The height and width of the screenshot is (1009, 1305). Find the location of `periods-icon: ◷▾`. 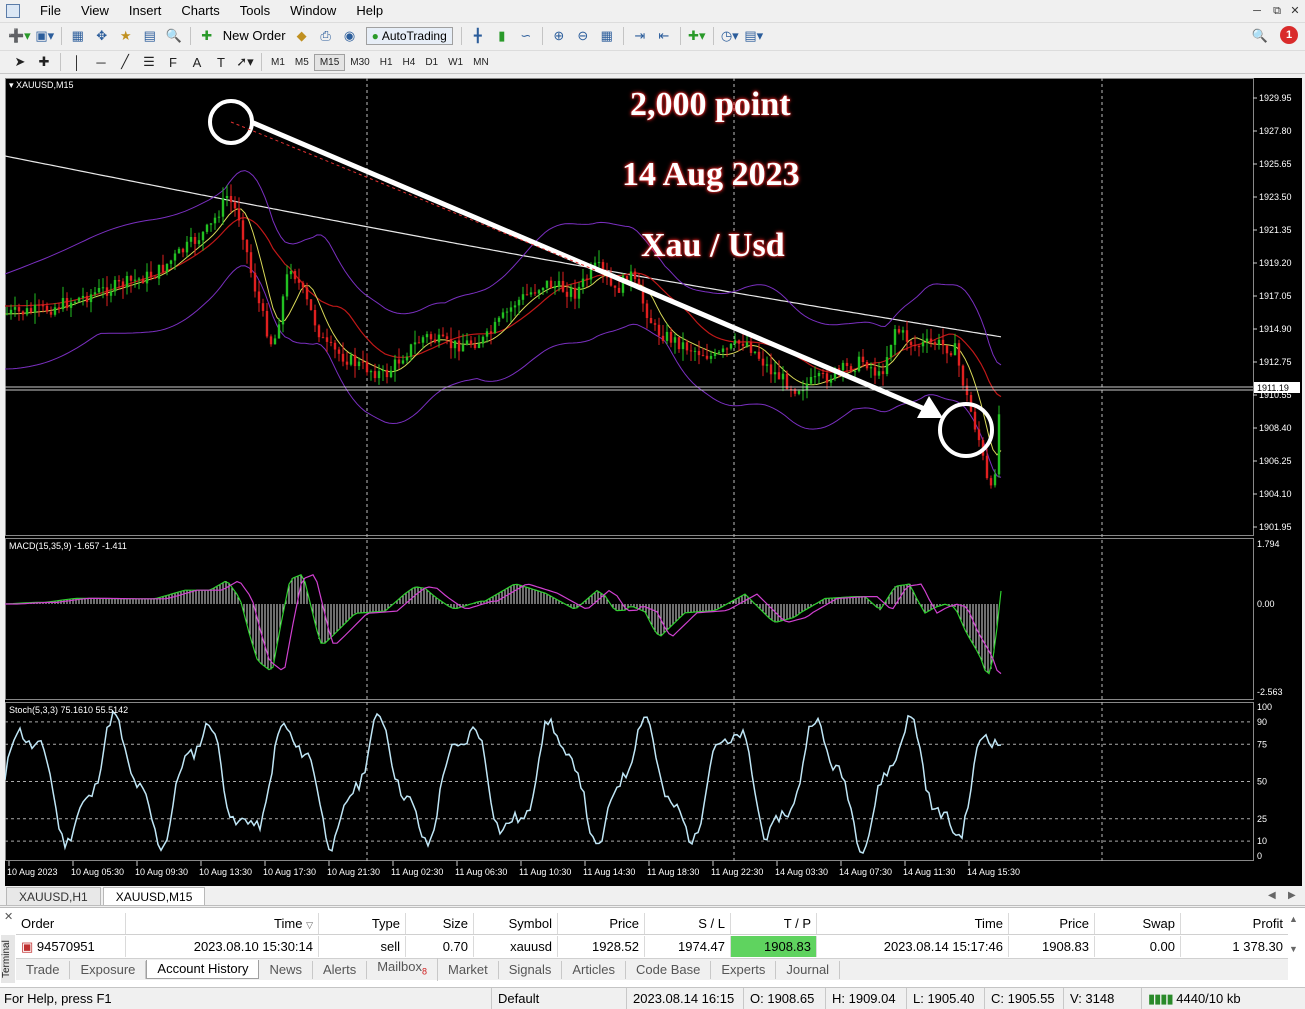

periods-icon: ◷▾ is located at coordinates (730, 36).